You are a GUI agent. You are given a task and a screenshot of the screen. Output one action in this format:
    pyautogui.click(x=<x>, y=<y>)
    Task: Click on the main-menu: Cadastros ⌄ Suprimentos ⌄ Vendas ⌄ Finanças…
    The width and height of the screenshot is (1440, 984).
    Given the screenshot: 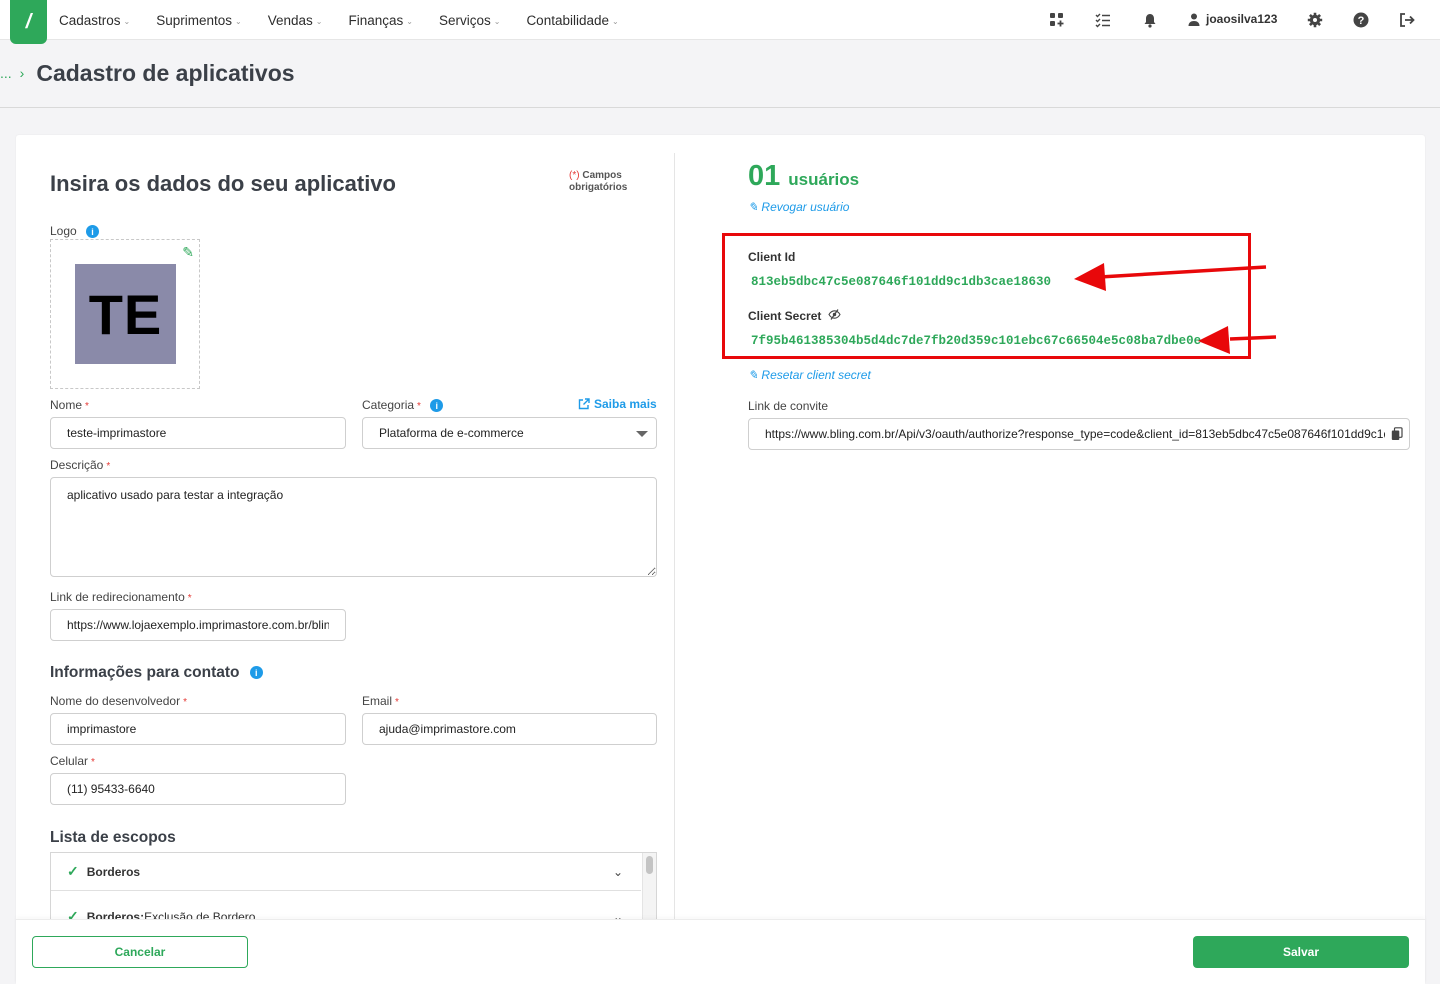 What is the action you would take?
    pyautogui.click(x=352, y=20)
    